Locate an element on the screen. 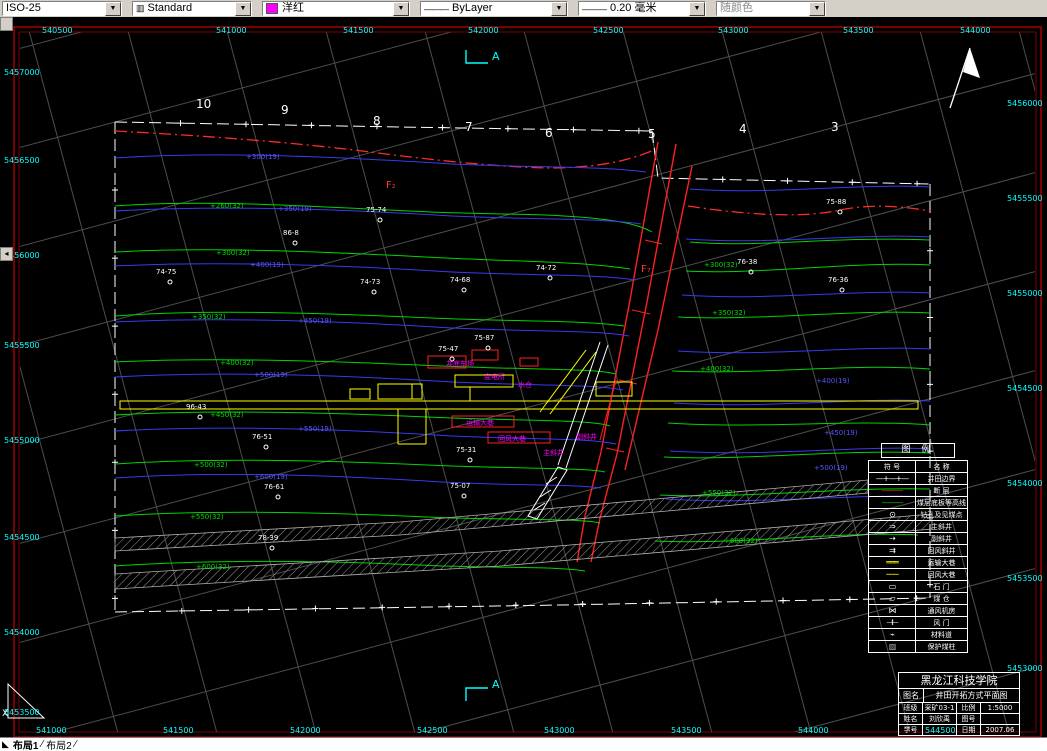  lineweight-combo: ——— 0.20 毫米 ▼ is located at coordinates (642, 8).